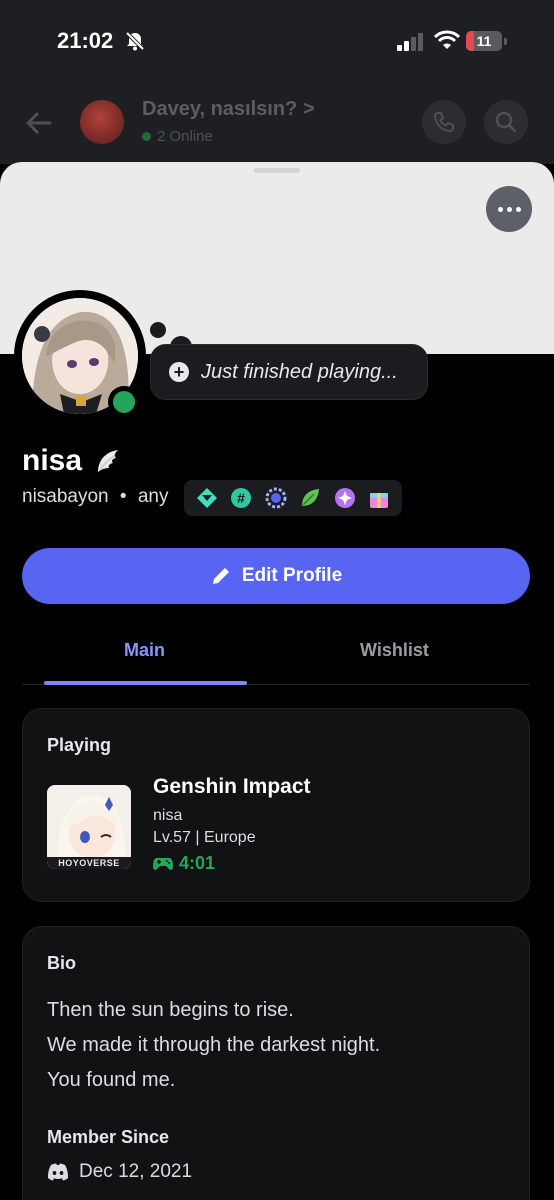 Image resolution: width=554 pixels, height=1200 pixels. What do you see at coordinates (111, 1080) in the screenshot?
I see `bio-line: You found me.` at bounding box center [111, 1080].